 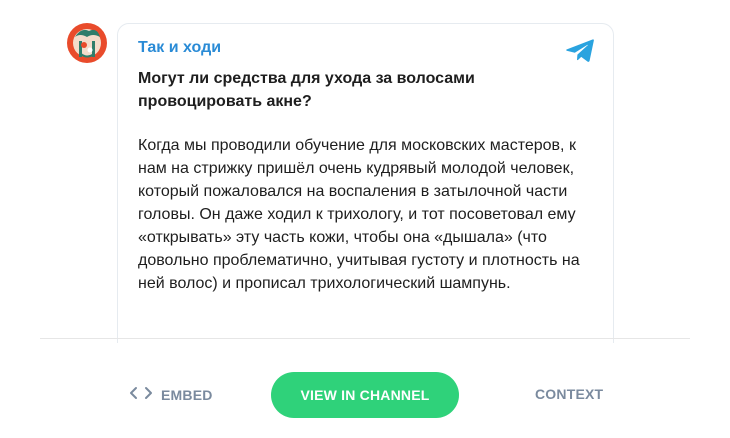 What do you see at coordinates (580, 53) in the screenshot?
I see `telegram-icon` at bounding box center [580, 53].